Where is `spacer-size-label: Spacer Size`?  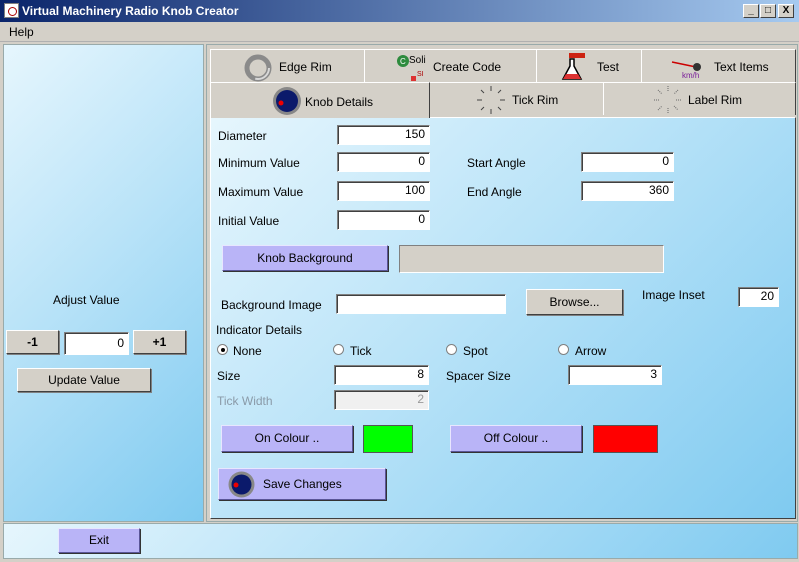 spacer-size-label: Spacer Size is located at coordinates (478, 376).